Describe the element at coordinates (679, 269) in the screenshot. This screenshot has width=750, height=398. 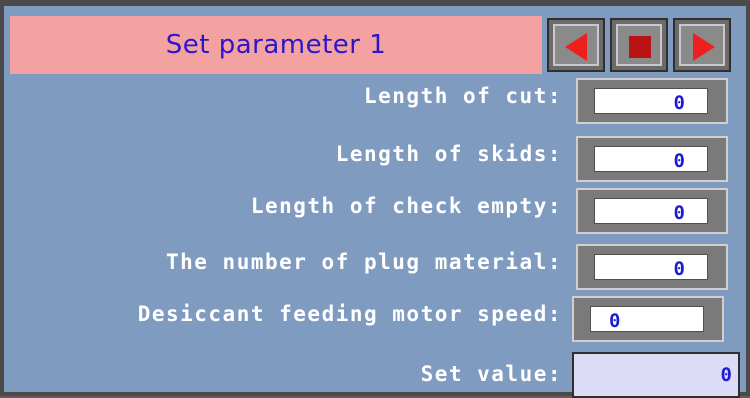
I see `plug-material-count-value: 0` at that location.